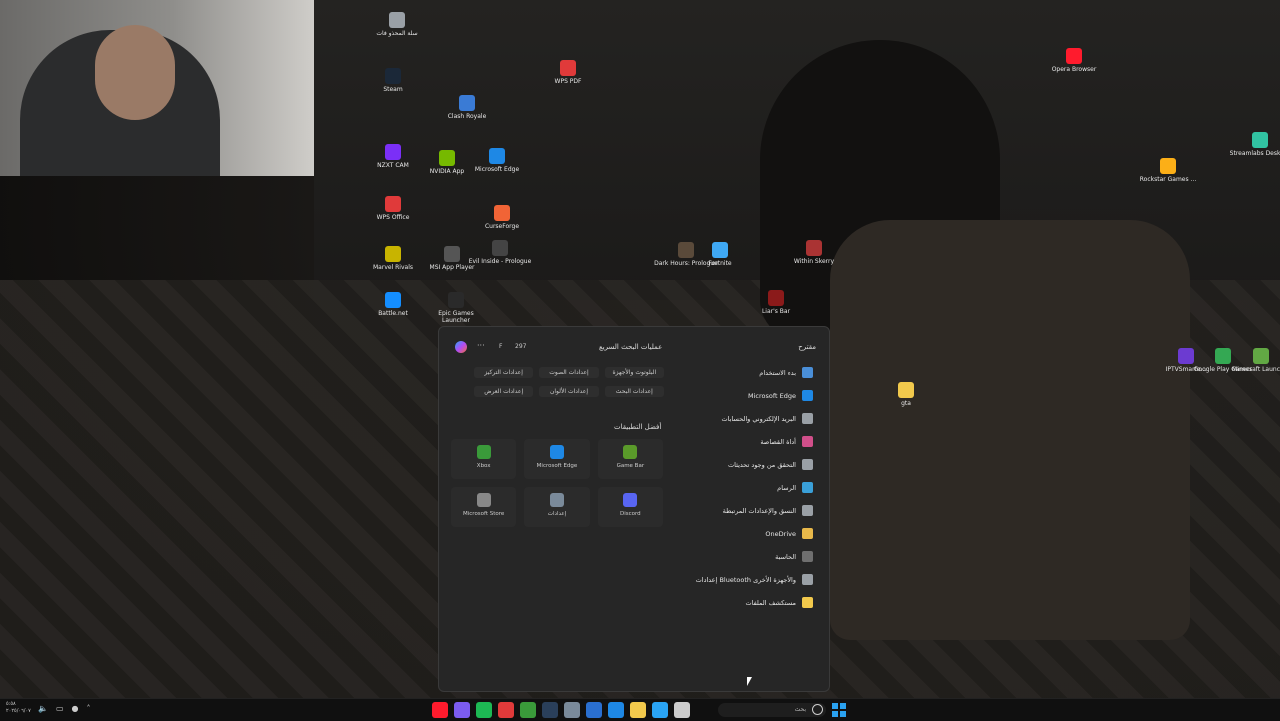 The height and width of the screenshot is (721, 1280). Describe the element at coordinates (733, 510) in the screenshot. I see `suggested-item: النسق والإعدادات المرتبطة` at that location.